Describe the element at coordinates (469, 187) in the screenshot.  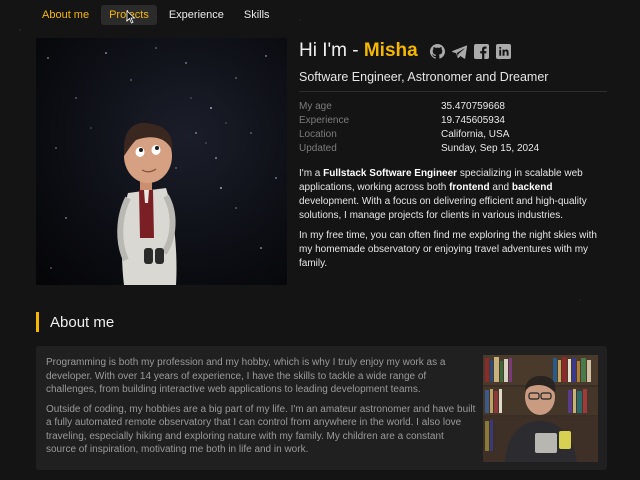
I see `bio-highlight: frontend` at that location.